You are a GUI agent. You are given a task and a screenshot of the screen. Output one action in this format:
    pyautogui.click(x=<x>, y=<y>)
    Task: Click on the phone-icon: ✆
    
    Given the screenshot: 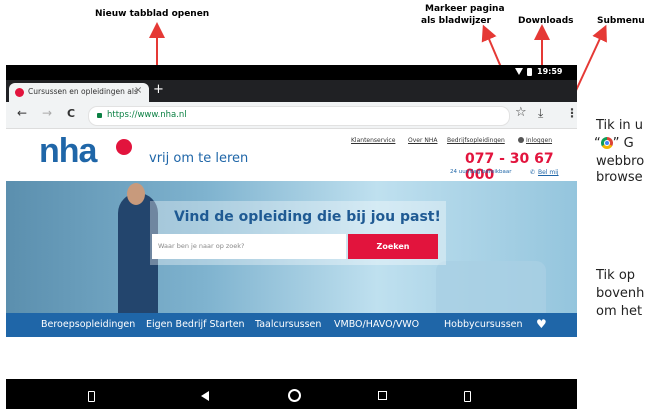 What is the action you would take?
    pyautogui.click(x=533, y=172)
    